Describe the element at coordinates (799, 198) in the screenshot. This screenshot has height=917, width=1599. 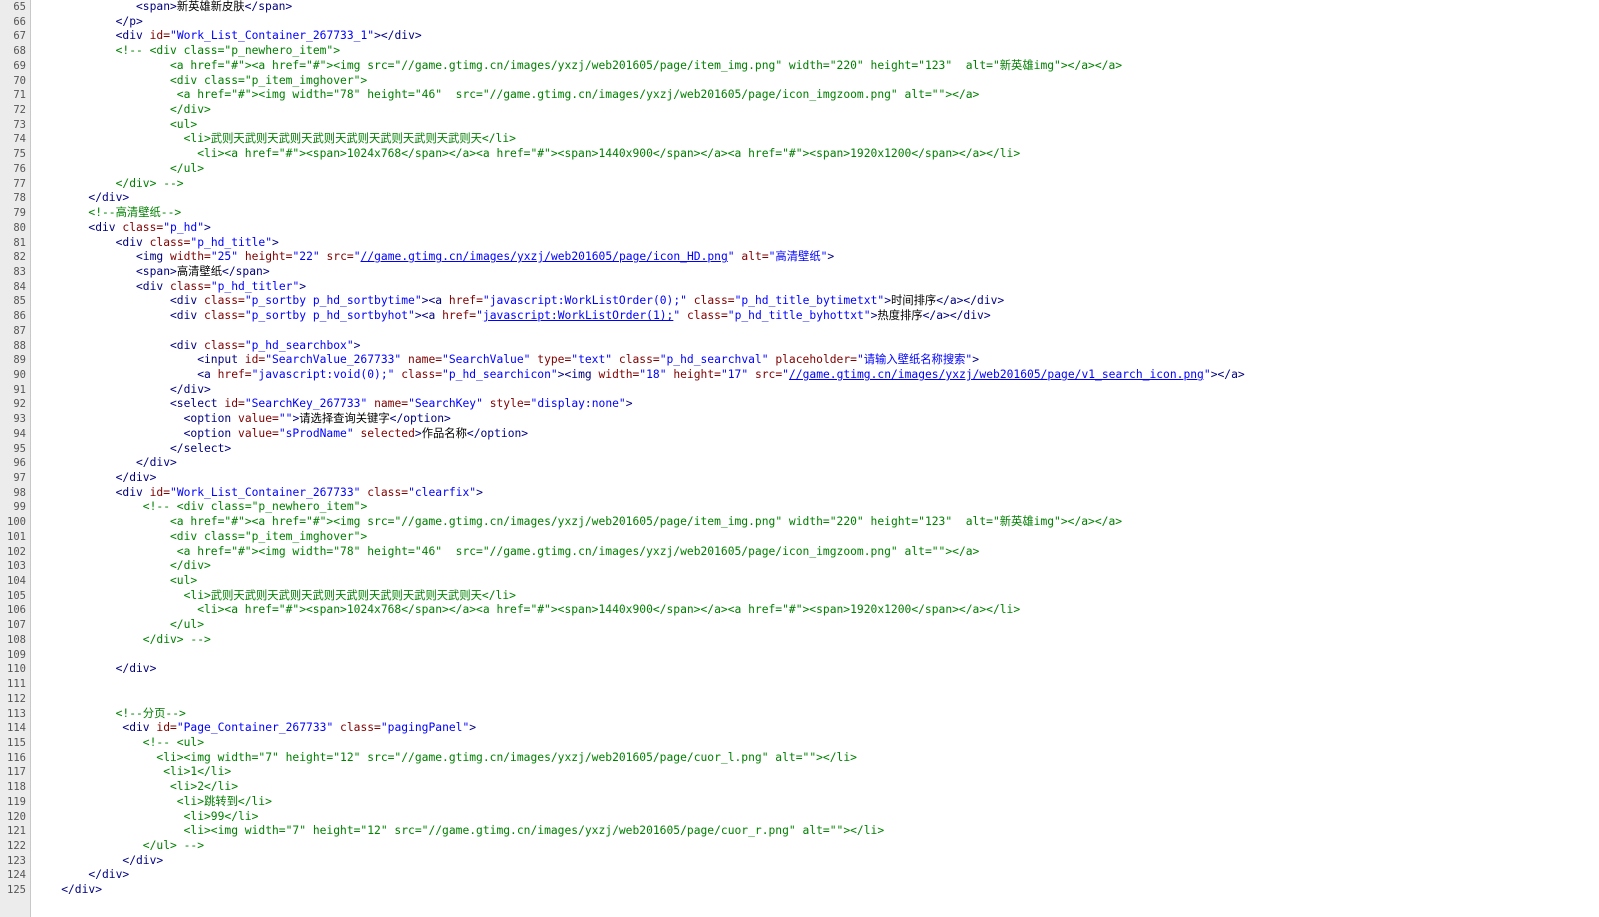
I see `code-line: 78 </div>` at that location.